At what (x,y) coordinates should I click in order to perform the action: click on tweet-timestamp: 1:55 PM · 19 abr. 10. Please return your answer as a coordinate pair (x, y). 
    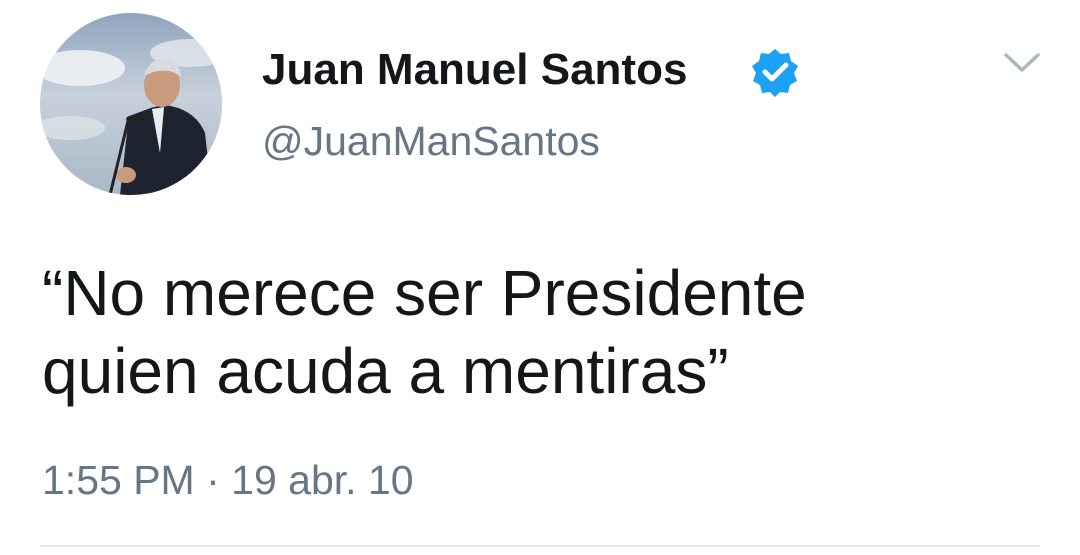
    Looking at the image, I should click on (228, 480).